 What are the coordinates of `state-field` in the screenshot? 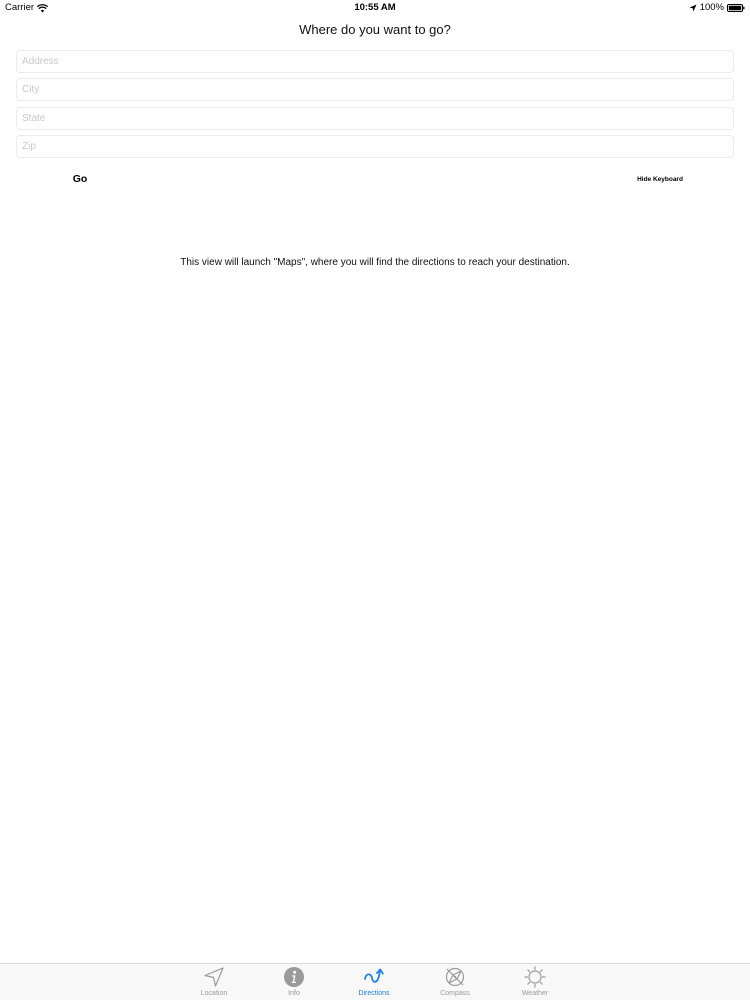 It's located at (375, 118).